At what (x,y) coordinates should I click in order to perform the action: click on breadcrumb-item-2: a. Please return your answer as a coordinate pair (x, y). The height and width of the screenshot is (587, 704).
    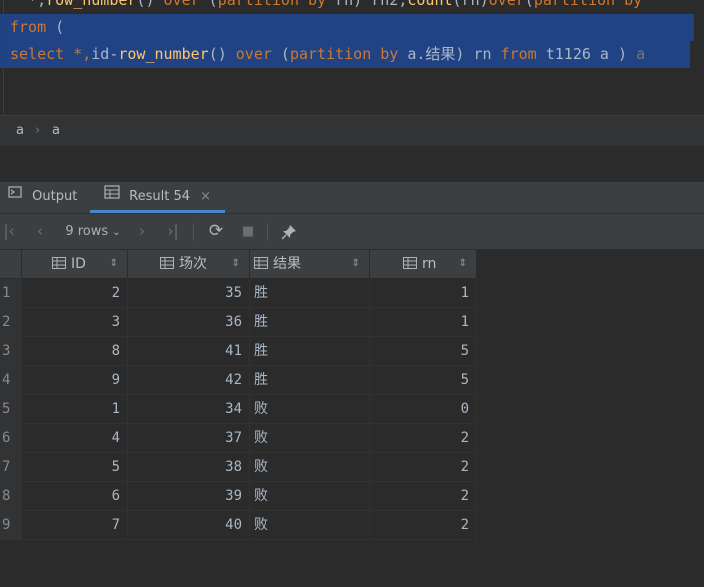
    Looking at the image, I should click on (56, 131).